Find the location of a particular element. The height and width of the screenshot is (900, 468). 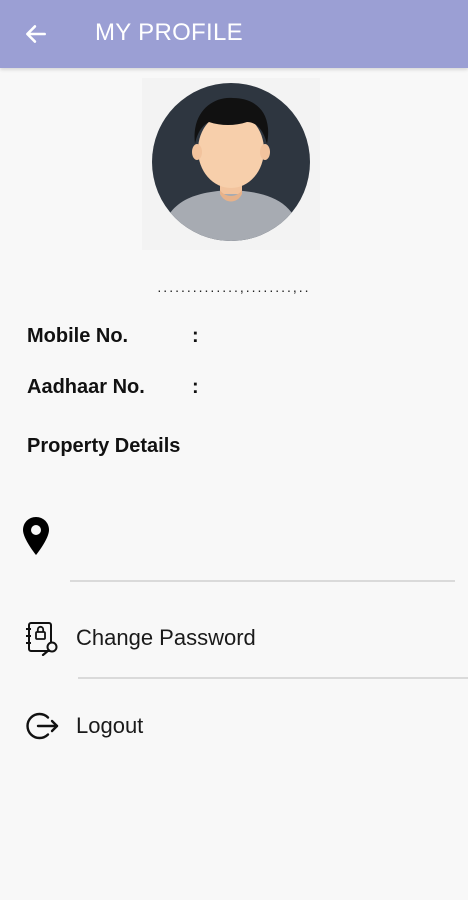

back-button is located at coordinates (36, 34).